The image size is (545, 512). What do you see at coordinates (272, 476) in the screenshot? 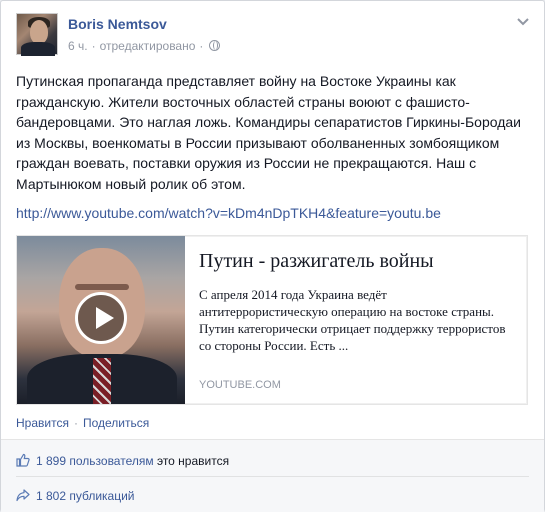
I see `stats-divider` at bounding box center [272, 476].